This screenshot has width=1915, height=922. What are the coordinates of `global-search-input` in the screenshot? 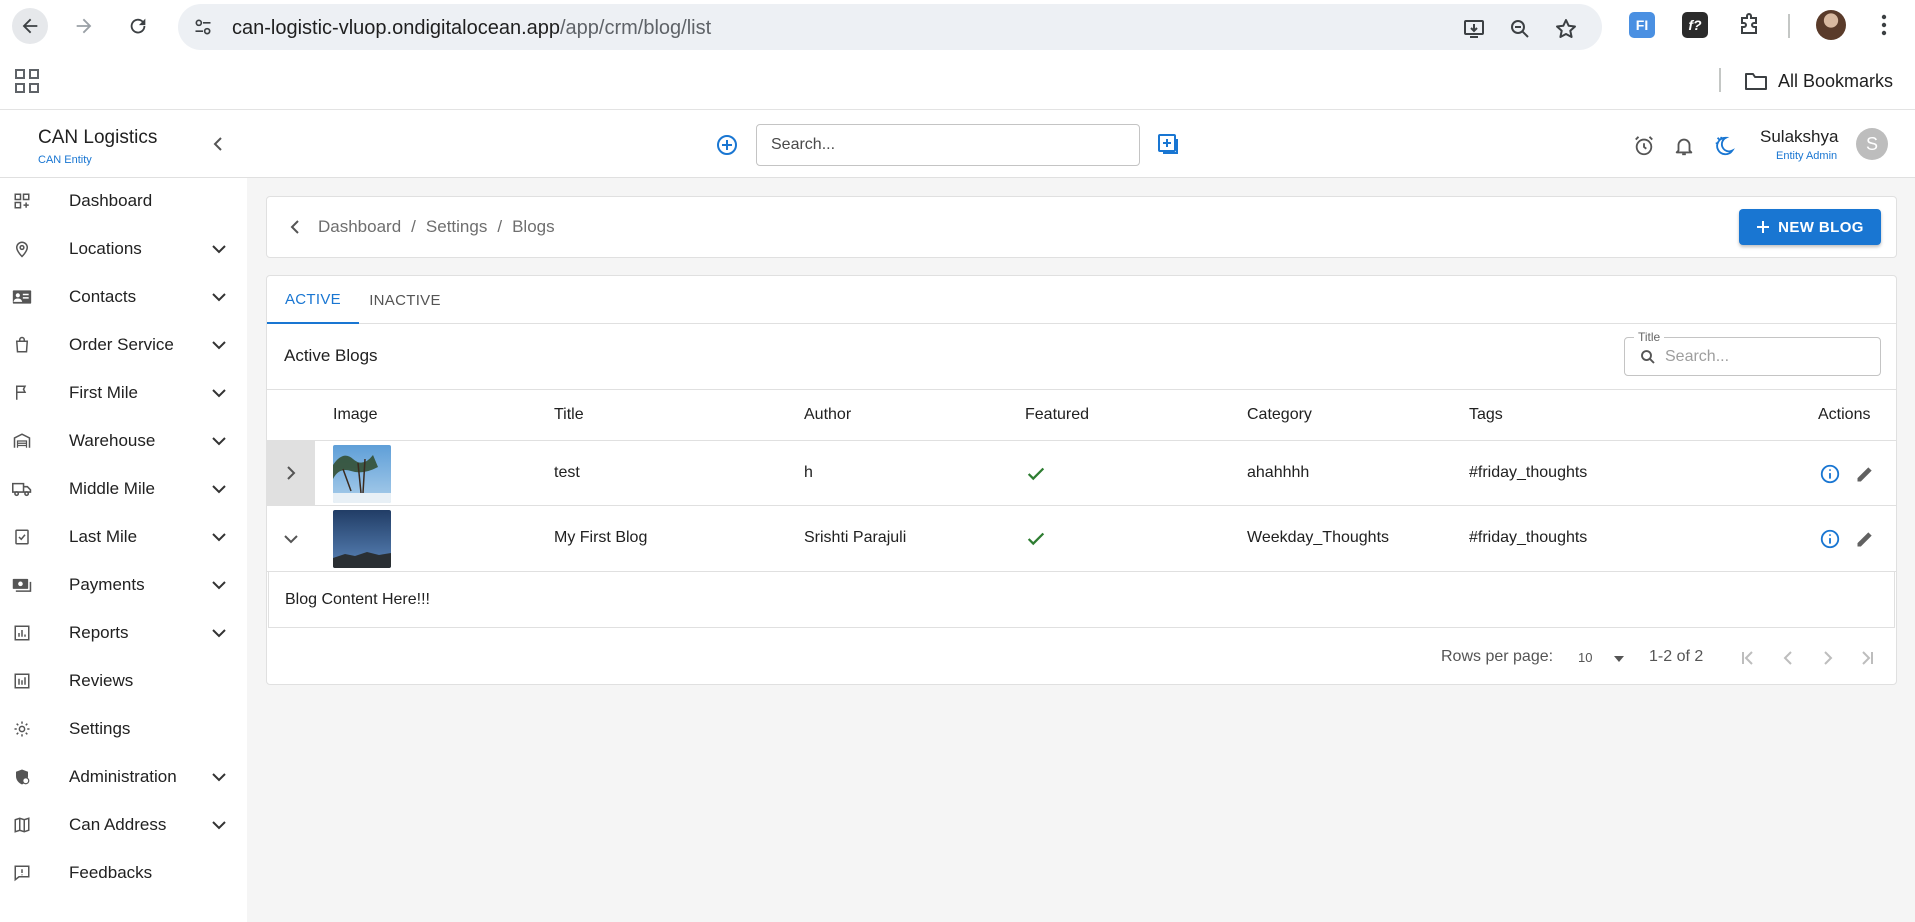 It's located at (948, 145).